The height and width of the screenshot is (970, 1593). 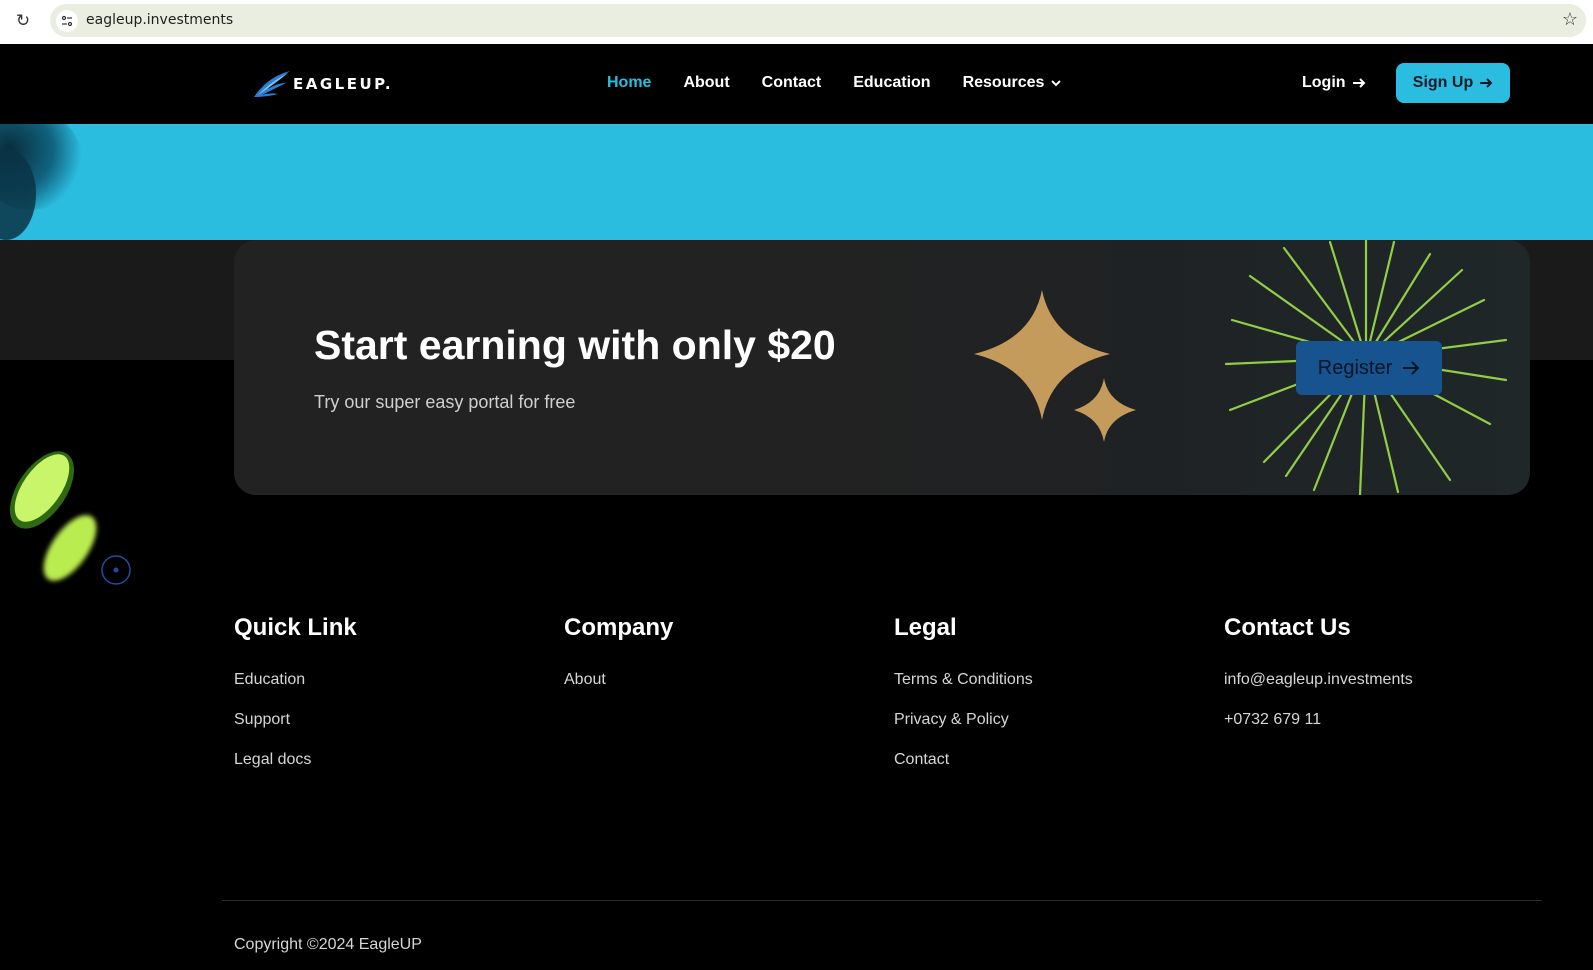 I want to click on footer-link-terms: Terms & Conditions, so click(x=963, y=690).